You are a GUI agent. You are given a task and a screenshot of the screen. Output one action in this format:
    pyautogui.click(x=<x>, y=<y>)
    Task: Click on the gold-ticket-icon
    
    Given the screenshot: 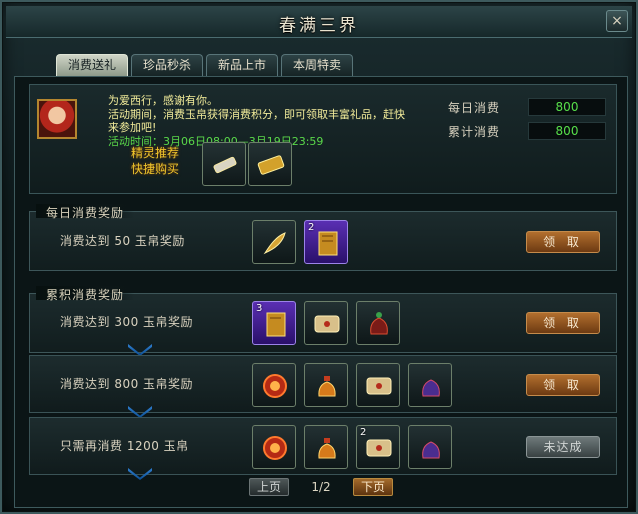 What is the action you would take?
    pyautogui.click(x=271, y=165)
    